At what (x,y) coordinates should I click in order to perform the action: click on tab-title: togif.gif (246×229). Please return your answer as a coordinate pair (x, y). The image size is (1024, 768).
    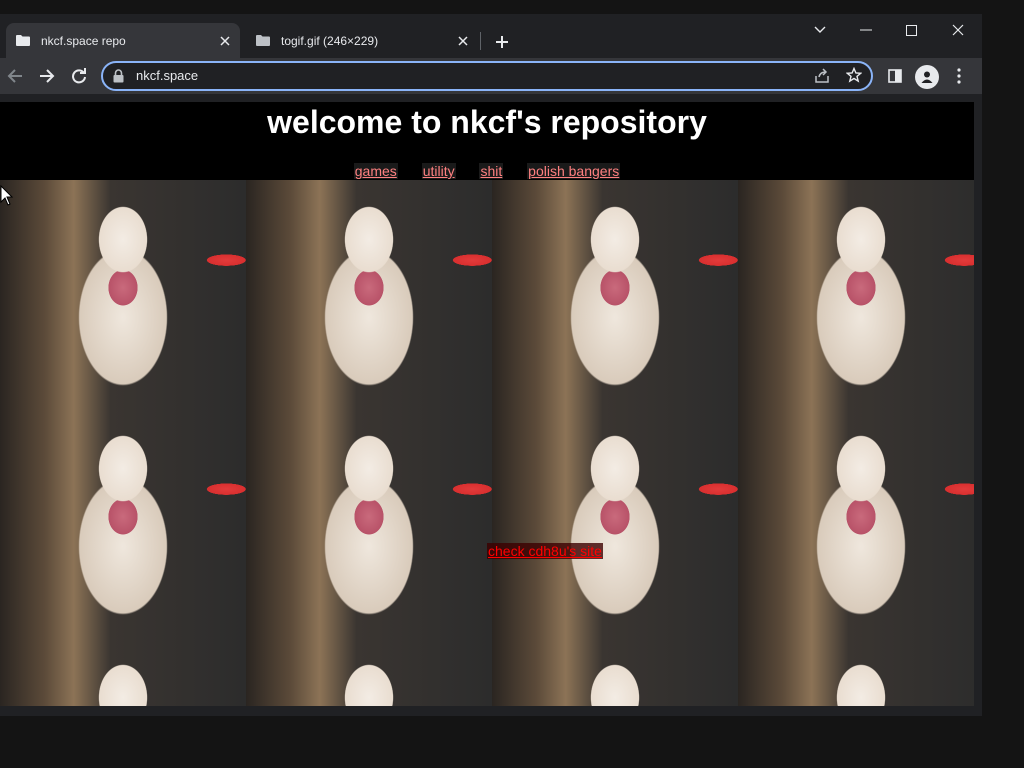
    Looking at the image, I should click on (330, 40).